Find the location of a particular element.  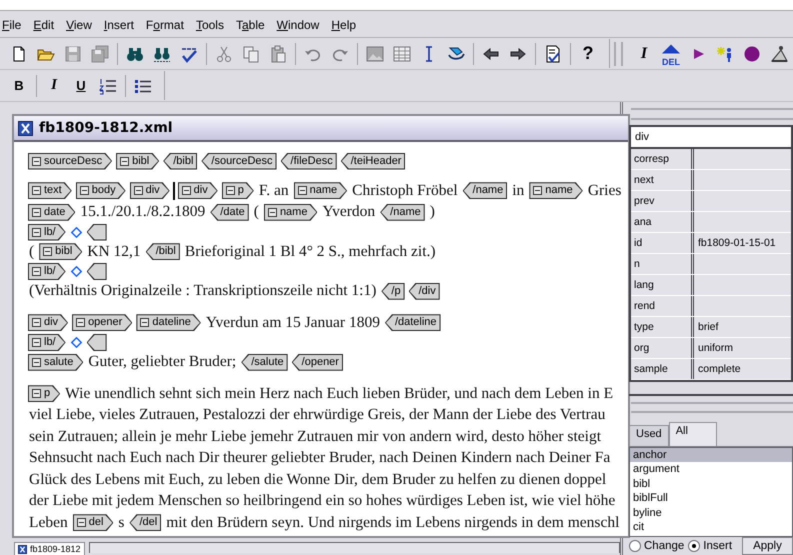

start-tag-marker: dateline is located at coordinates (168, 323).